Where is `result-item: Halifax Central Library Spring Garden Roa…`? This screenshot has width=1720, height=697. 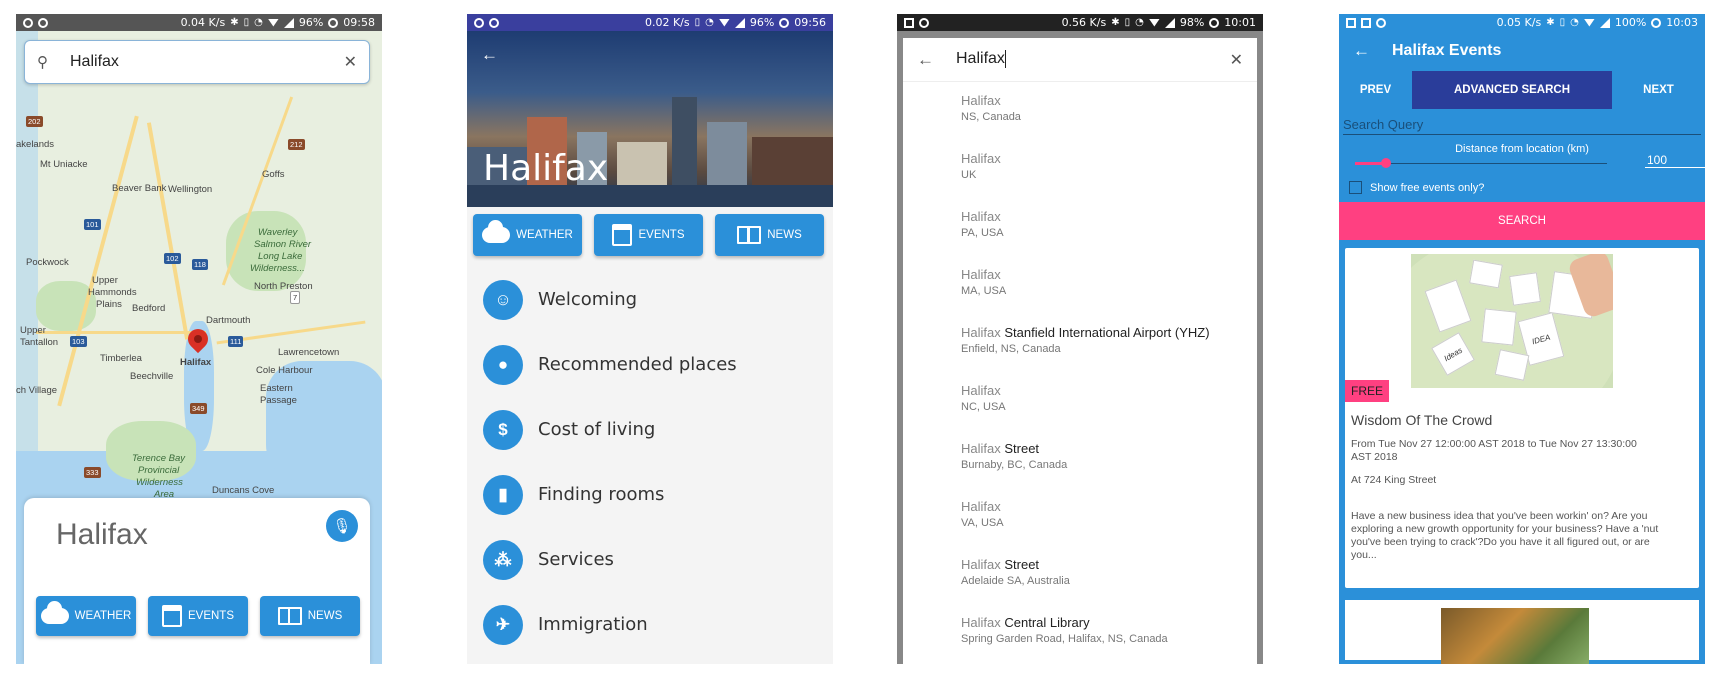 result-item: Halifax Central Library Spring Garden Roa… is located at coordinates (1080, 633).